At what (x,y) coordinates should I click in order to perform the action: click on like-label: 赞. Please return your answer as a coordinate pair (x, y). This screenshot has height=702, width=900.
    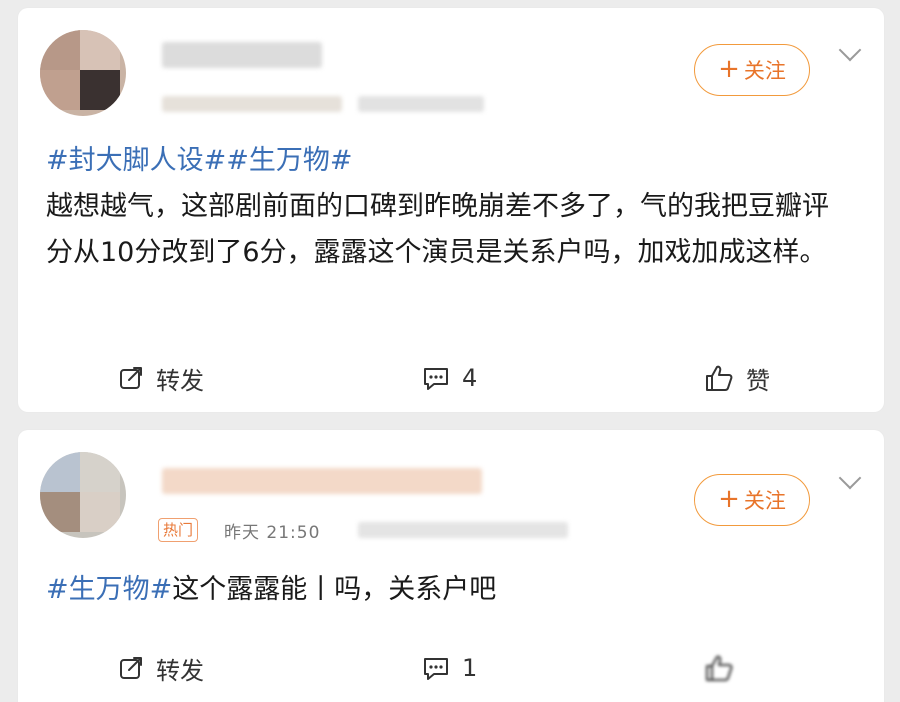
    Looking at the image, I should click on (758, 380).